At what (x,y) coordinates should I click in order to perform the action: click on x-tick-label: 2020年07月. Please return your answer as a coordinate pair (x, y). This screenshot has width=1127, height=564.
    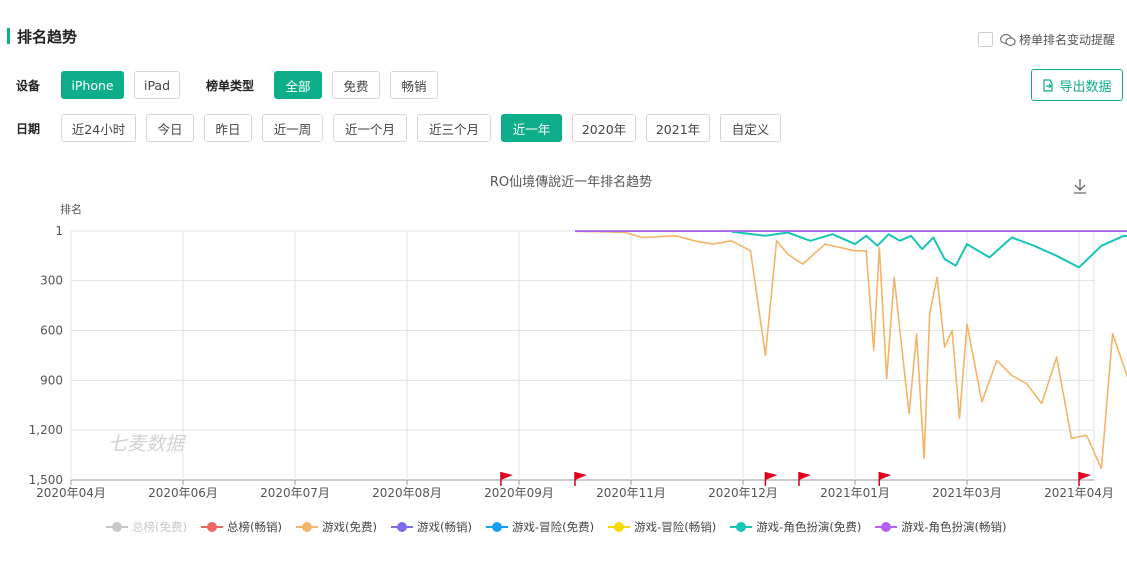
    Looking at the image, I should click on (295, 493).